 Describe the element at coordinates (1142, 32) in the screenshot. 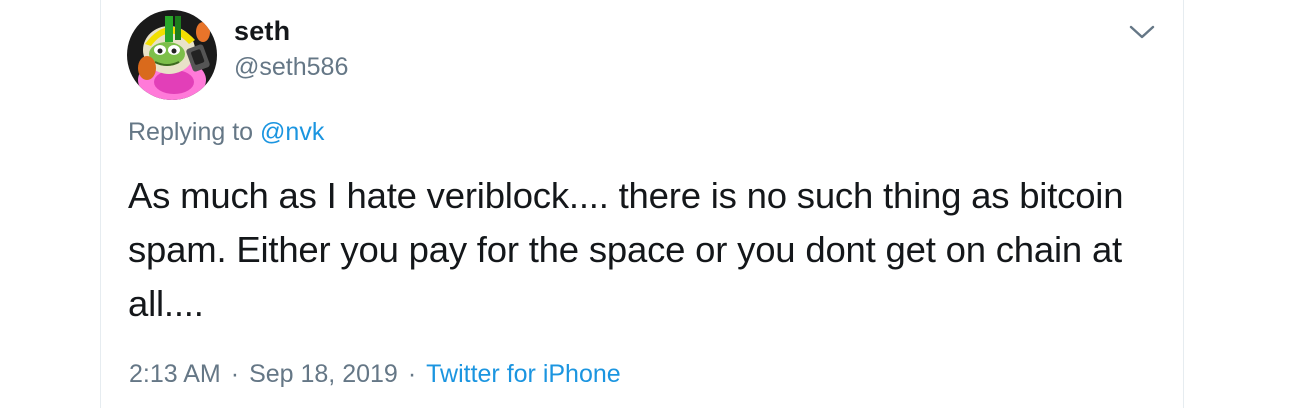

I see `chevron-down-icon` at that location.